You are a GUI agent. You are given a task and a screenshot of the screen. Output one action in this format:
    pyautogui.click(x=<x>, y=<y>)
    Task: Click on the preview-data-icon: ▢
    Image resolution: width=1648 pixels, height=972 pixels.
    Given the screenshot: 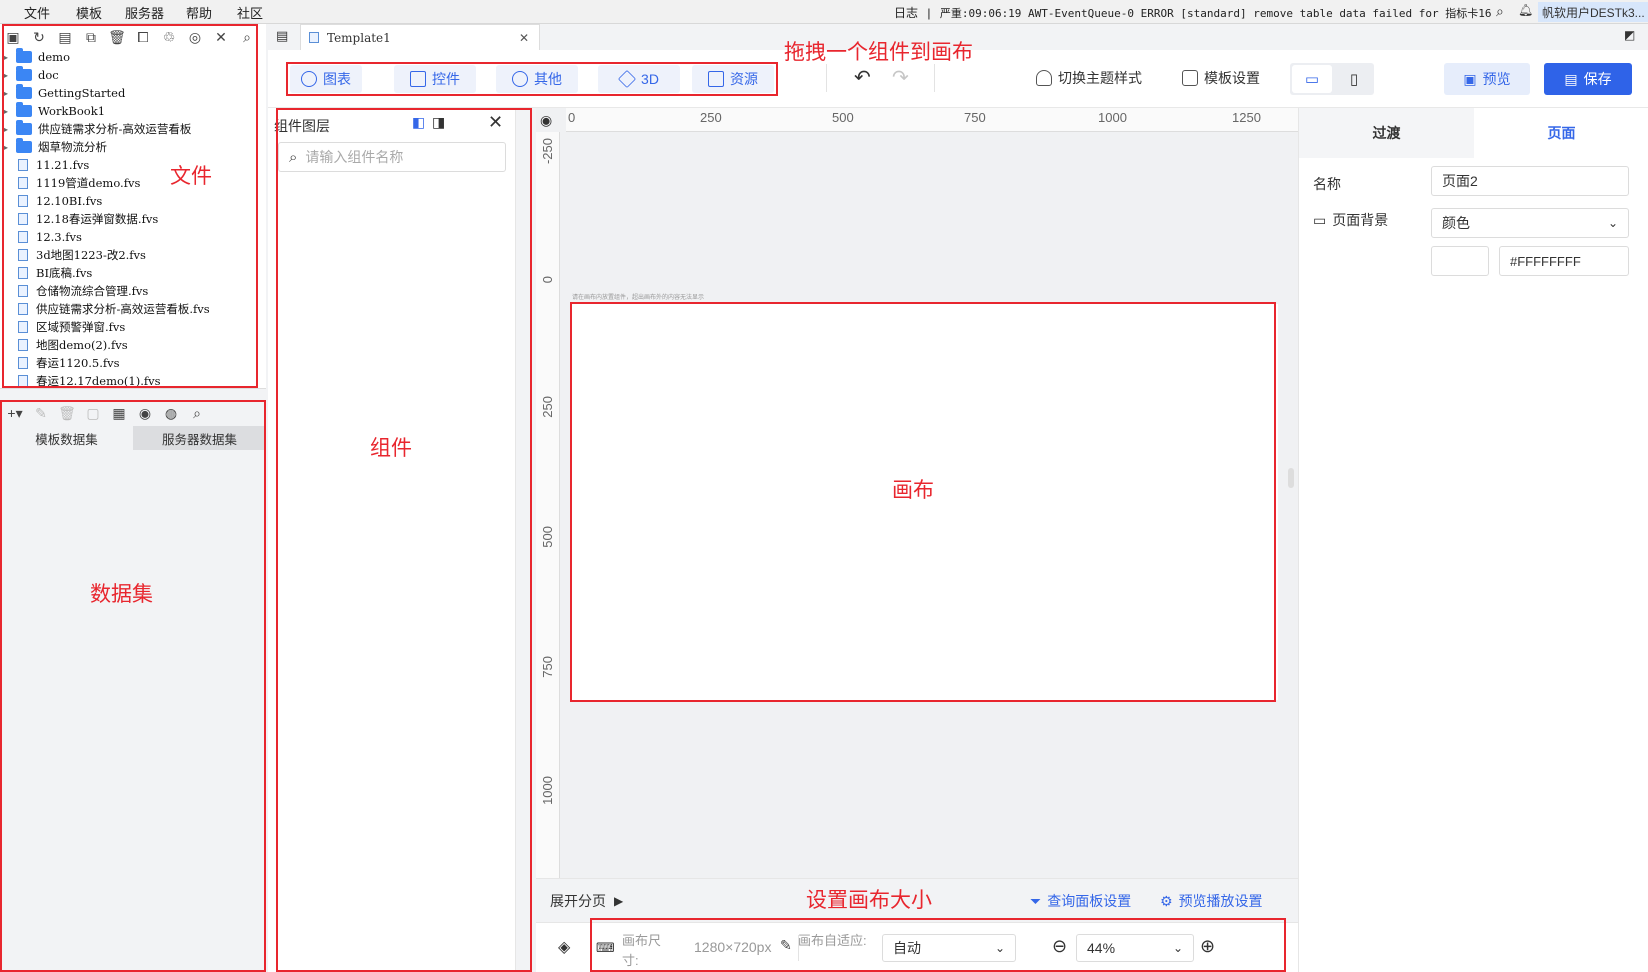 What is the action you would take?
    pyautogui.click(x=93, y=413)
    